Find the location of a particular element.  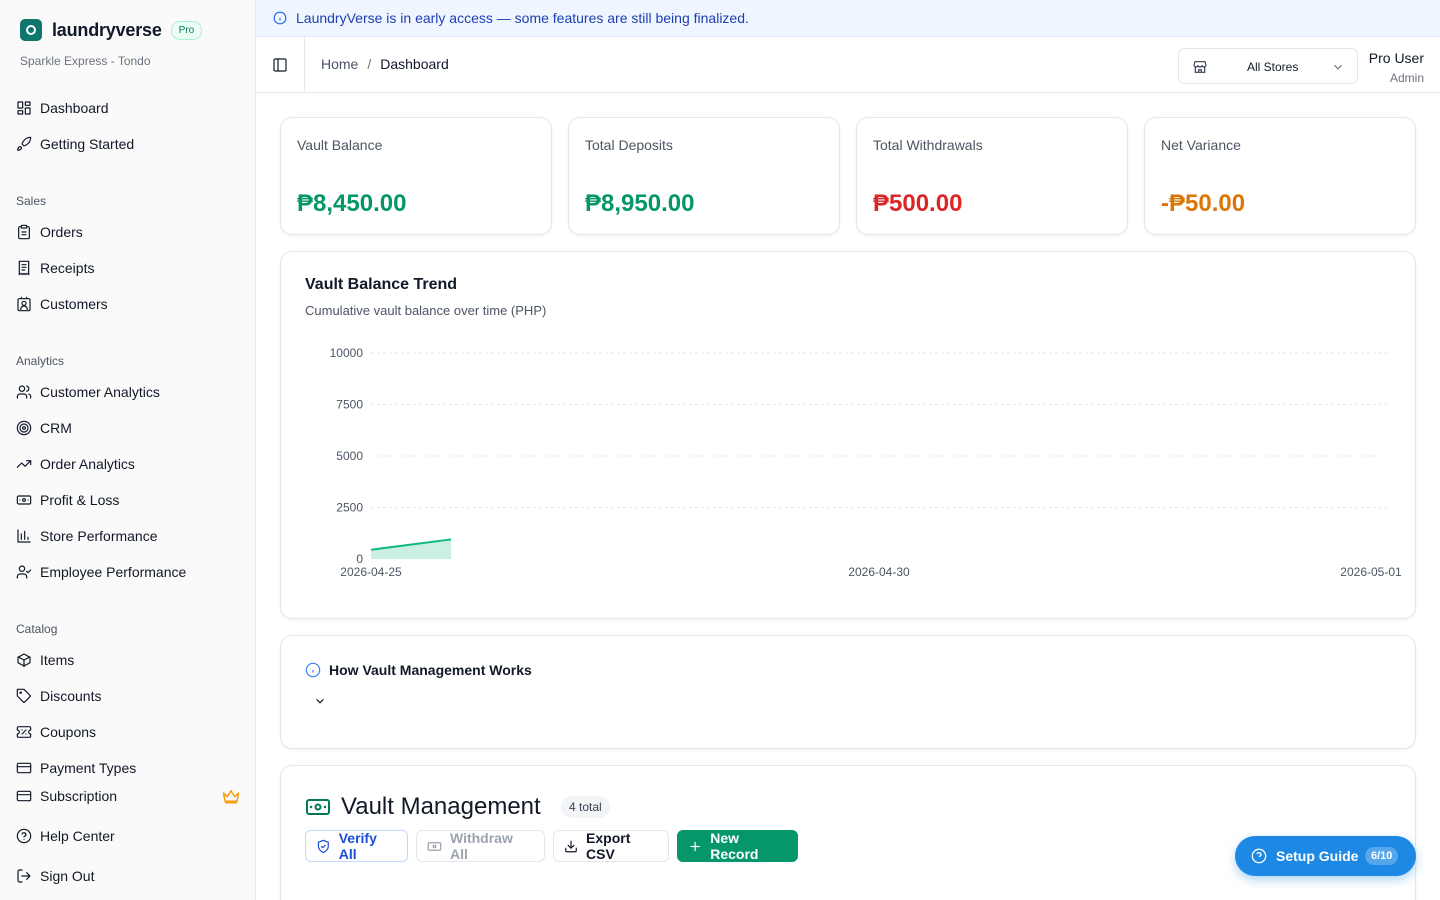

sidebar-item-order-analytics: Order Analytics is located at coordinates (75, 464).